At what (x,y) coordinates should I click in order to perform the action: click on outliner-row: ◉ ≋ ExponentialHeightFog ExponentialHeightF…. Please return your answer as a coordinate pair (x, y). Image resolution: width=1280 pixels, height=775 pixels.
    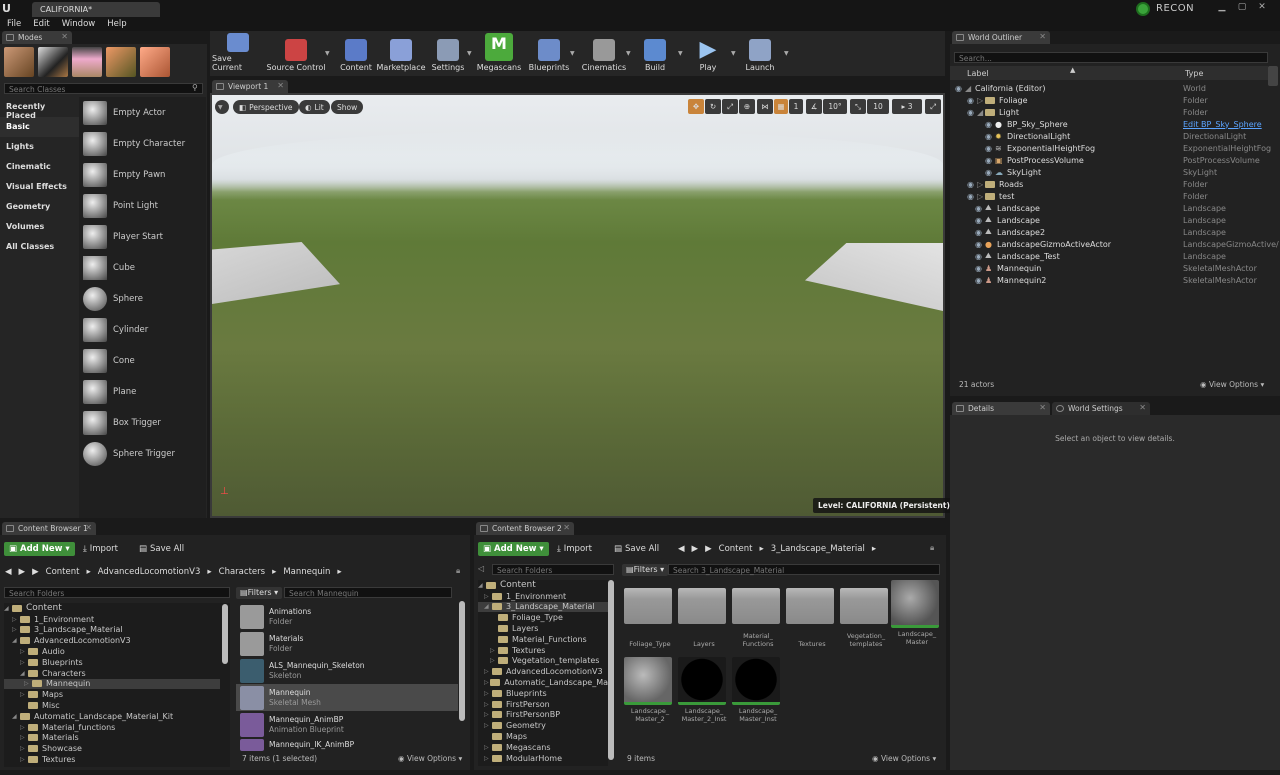
    Looking at the image, I should click on (1110, 148).